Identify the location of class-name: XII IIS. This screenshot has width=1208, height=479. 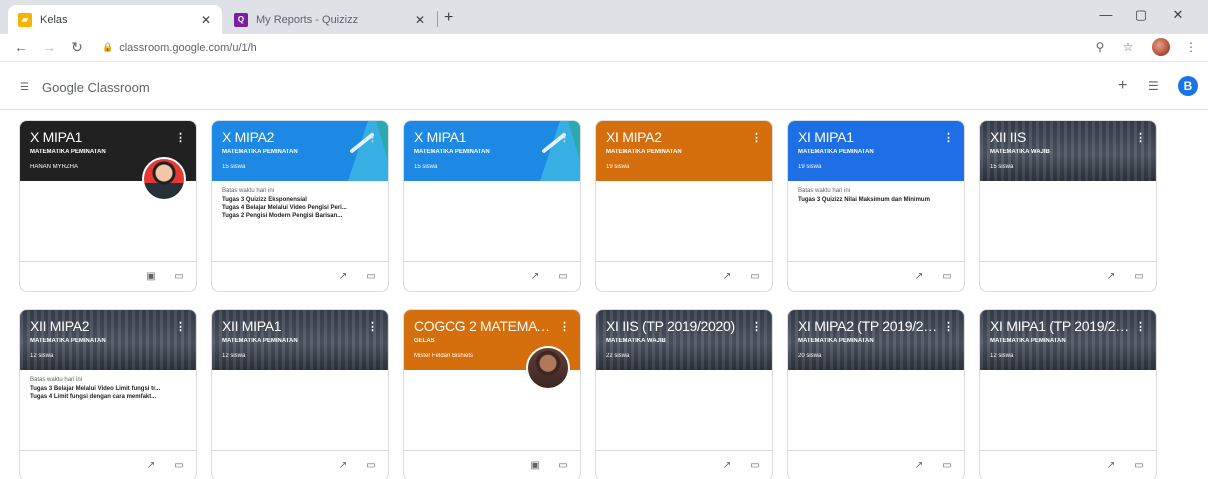
(1060, 137).